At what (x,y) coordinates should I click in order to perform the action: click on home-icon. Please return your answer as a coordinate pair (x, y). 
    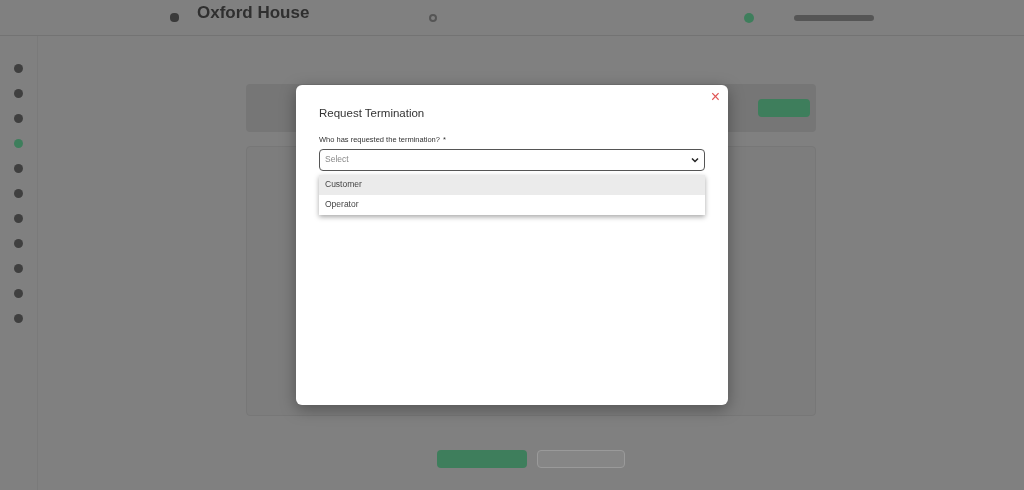
    Looking at the image, I should click on (174, 17).